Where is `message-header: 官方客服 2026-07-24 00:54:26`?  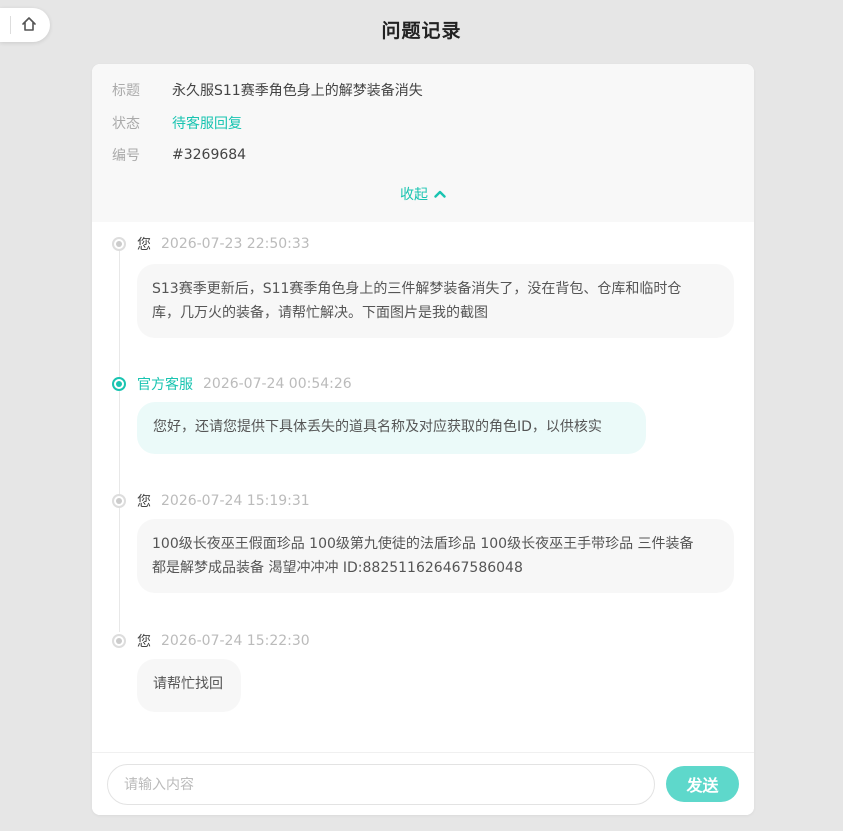 message-header: 官方客服 2026-07-24 00:54:26 is located at coordinates (244, 384).